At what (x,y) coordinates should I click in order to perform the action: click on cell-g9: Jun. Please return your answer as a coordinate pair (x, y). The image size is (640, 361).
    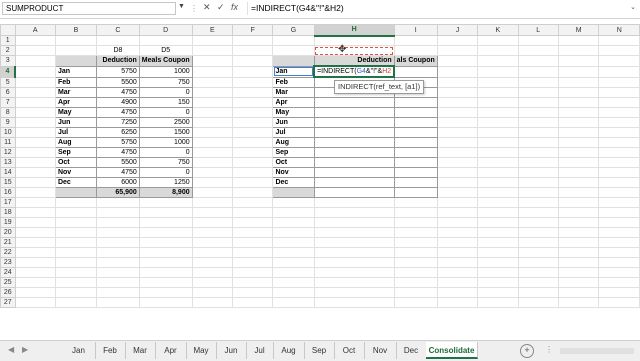
    Looking at the image, I should click on (293, 122).